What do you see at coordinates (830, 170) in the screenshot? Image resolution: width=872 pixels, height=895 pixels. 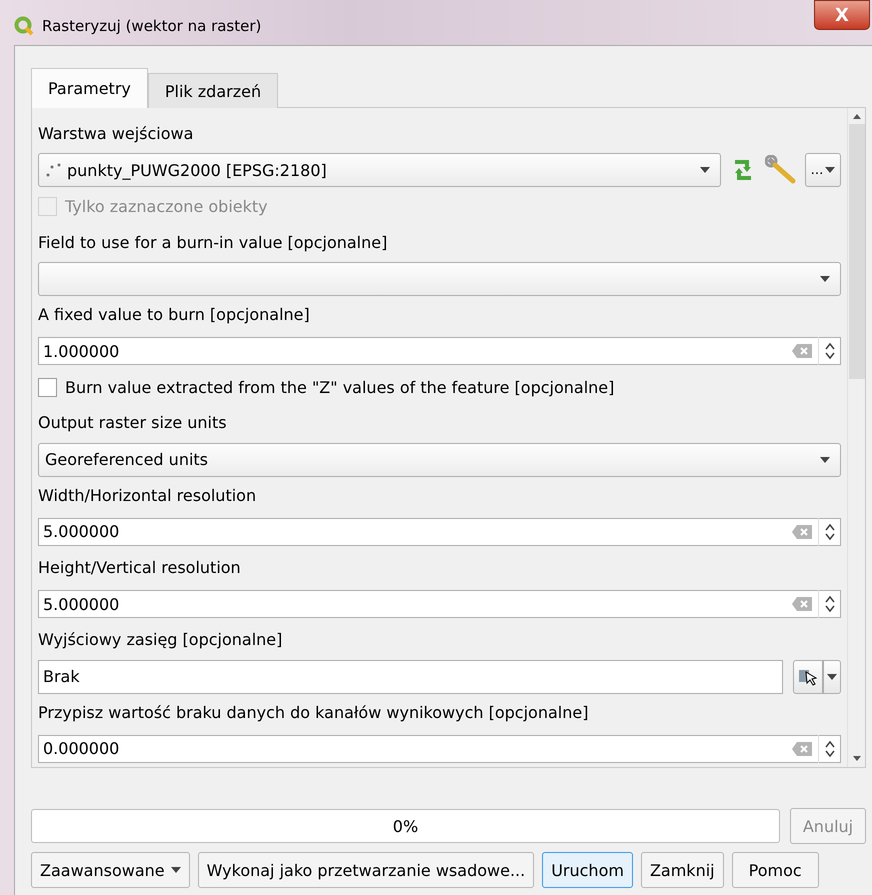 I see `options-caret-icon` at bounding box center [830, 170].